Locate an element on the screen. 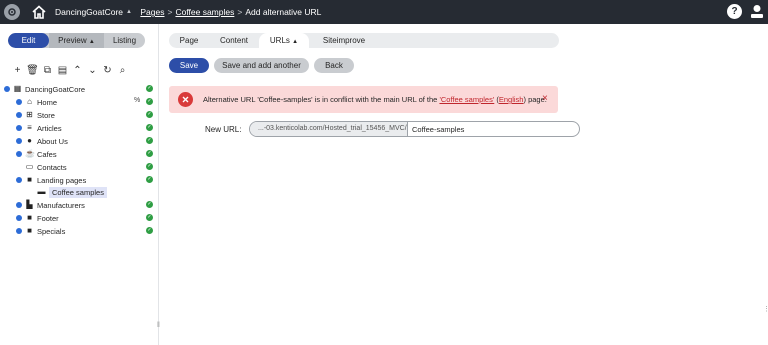  resize-handle-icon: ⋮ is located at coordinates (765, 309).